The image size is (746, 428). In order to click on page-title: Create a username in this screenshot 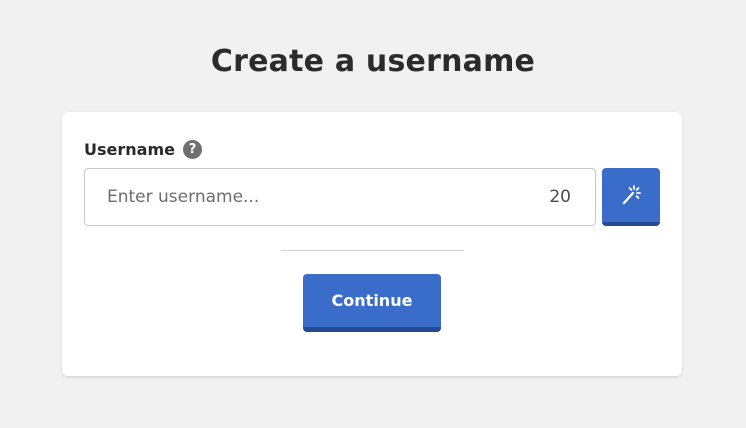, I will do `click(373, 61)`.